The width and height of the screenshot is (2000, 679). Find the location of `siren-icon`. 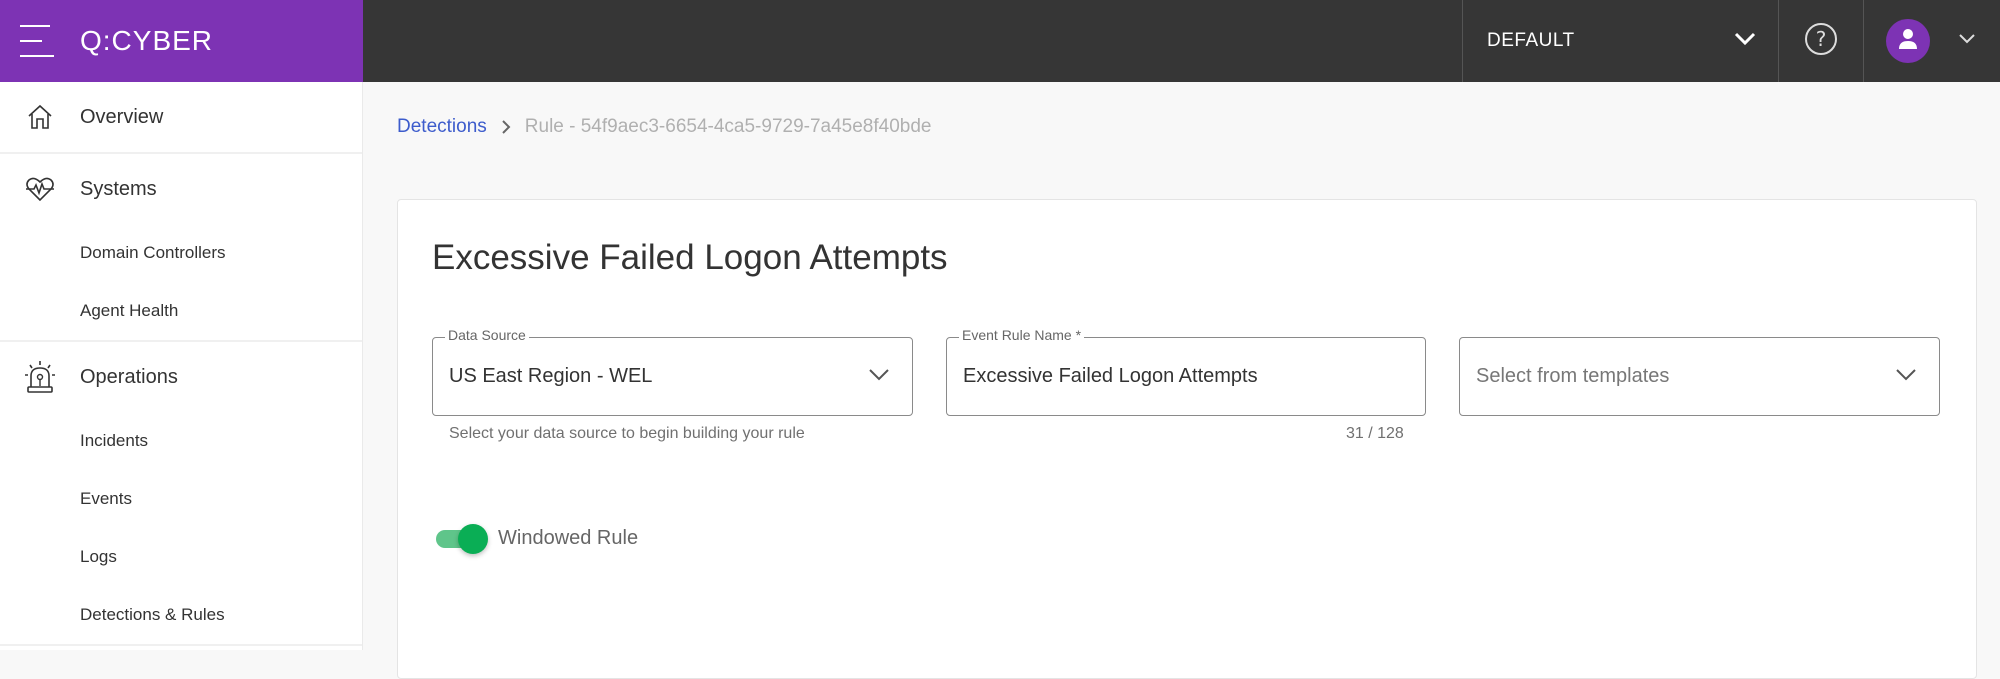

siren-icon is located at coordinates (40, 377).